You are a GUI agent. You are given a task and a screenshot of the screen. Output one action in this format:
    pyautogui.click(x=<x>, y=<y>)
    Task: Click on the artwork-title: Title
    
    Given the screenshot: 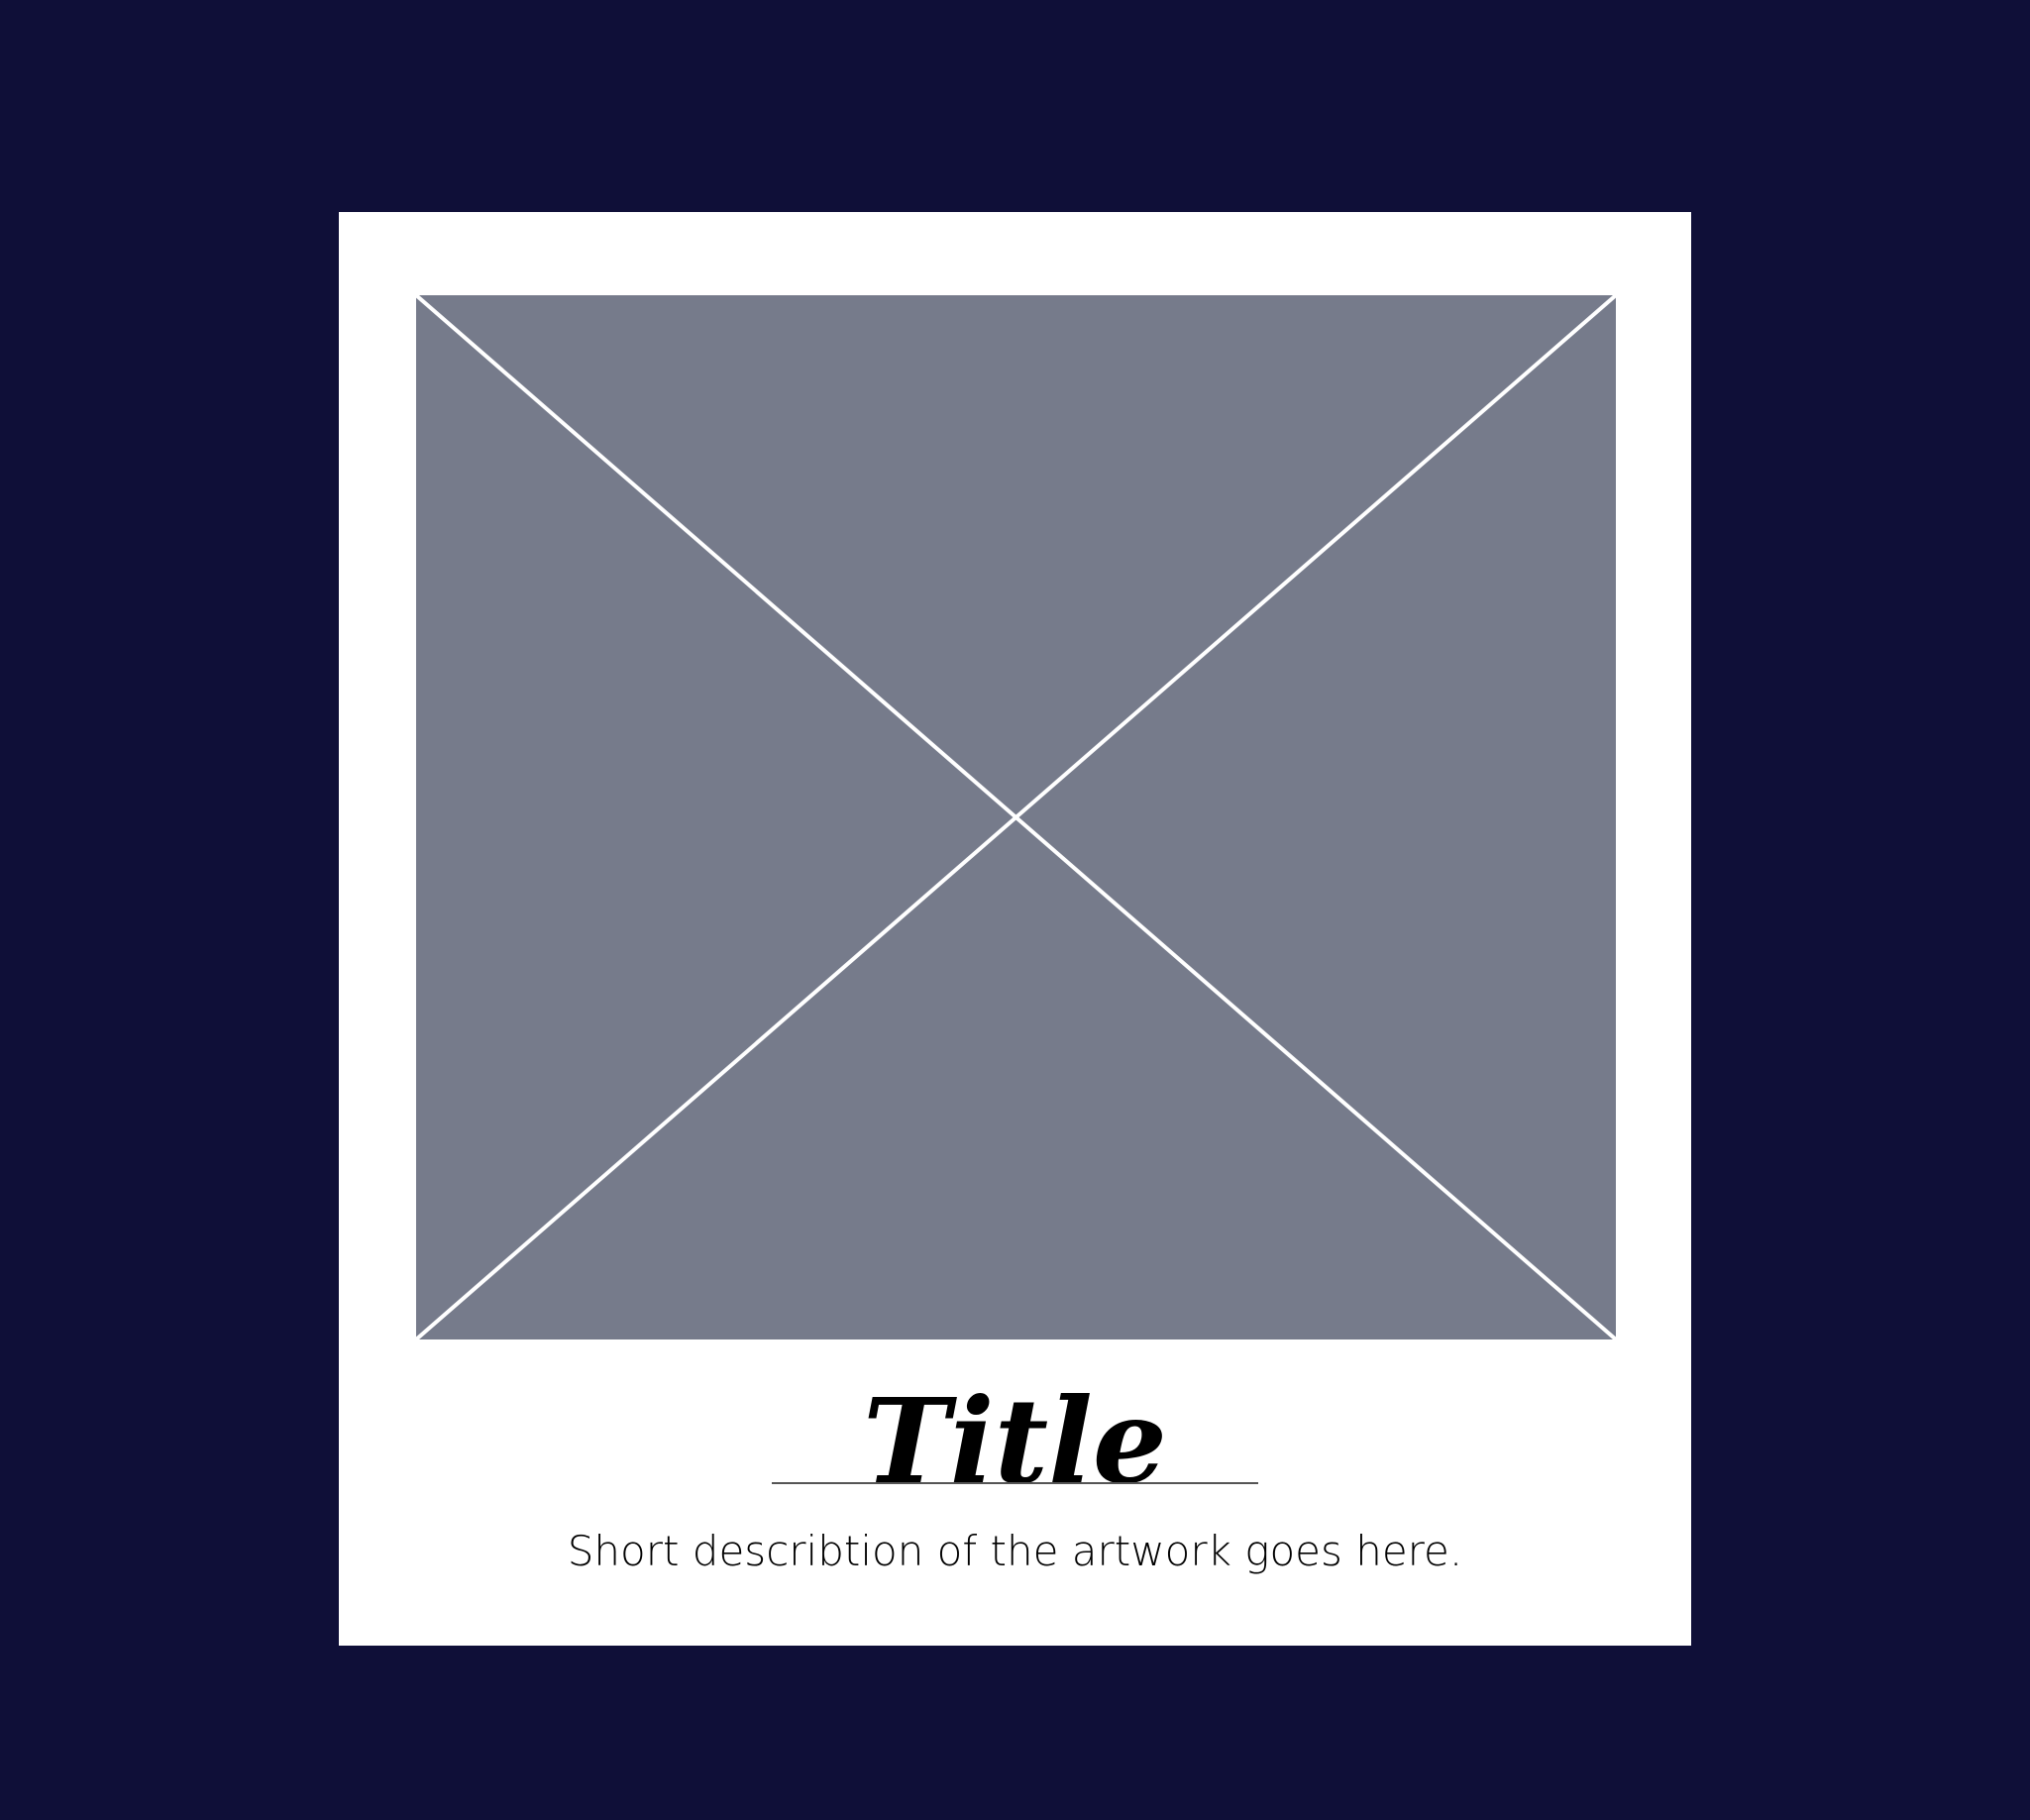 What is the action you would take?
    pyautogui.click(x=1015, y=1441)
    